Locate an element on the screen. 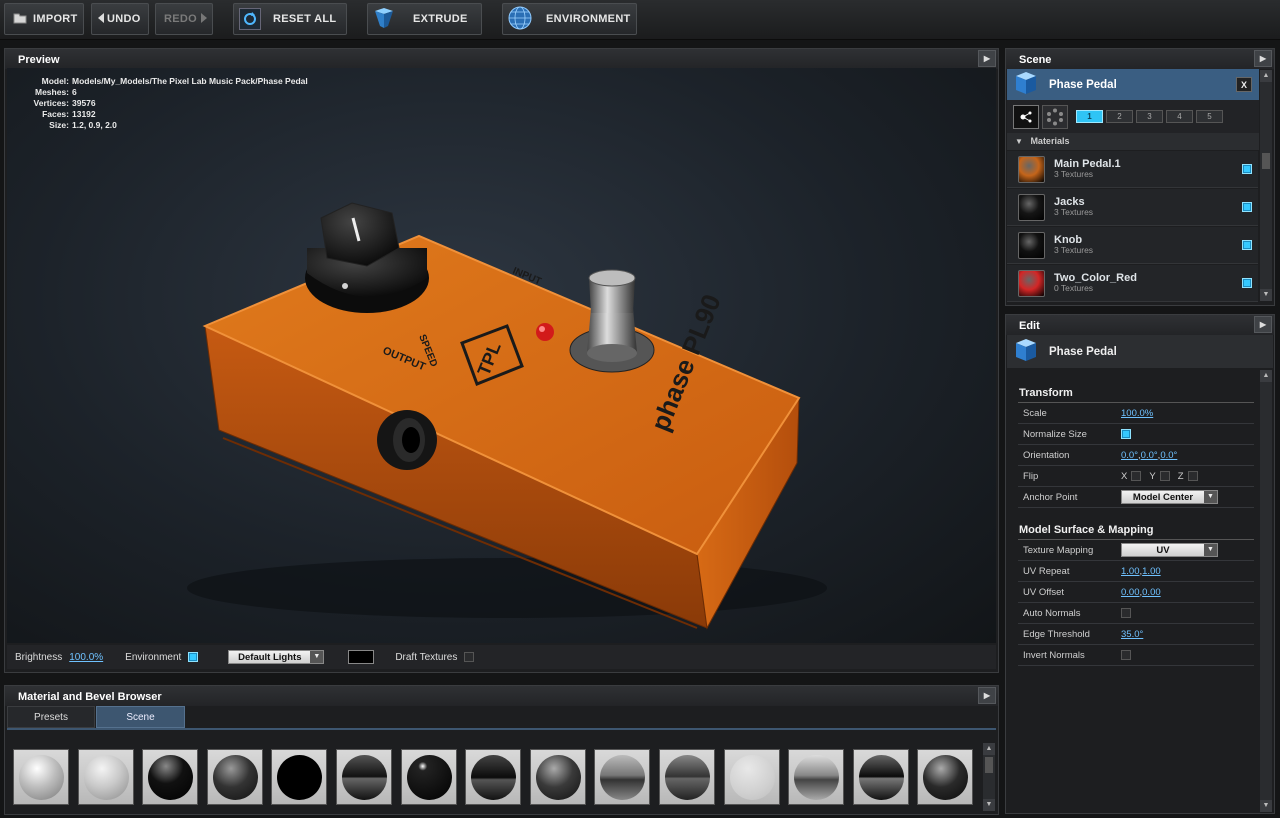 This screenshot has height=818, width=1280. scale-value: 100.0% is located at coordinates (1137, 413).